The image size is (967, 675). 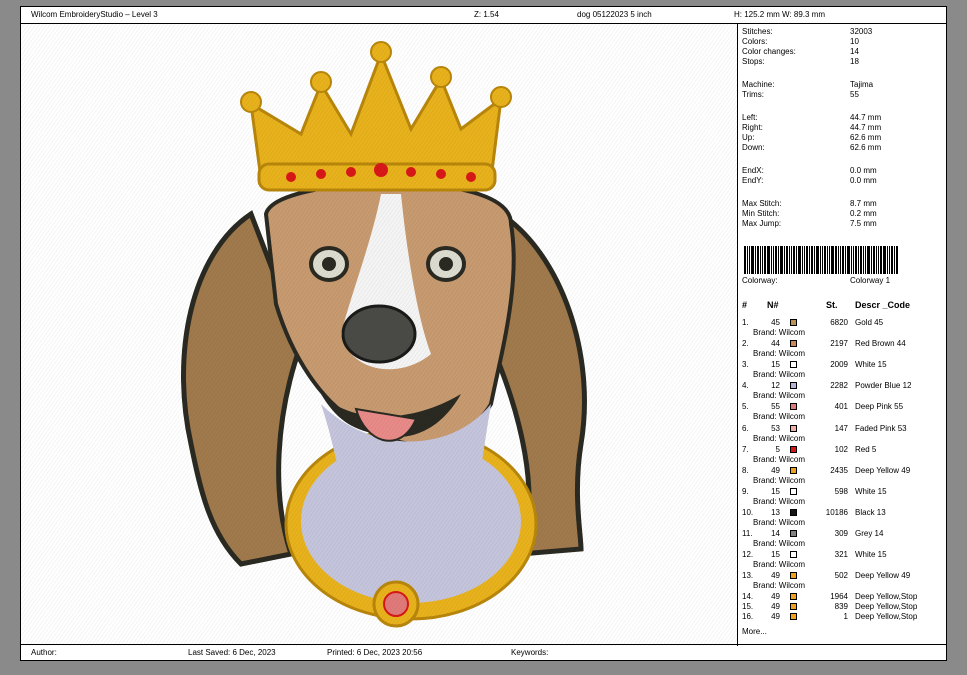 What do you see at coordinates (842, 497) in the screenshot?
I see `thread-row: 9. 15 598 White 15 Brand: Wilcom` at bounding box center [842, 497].